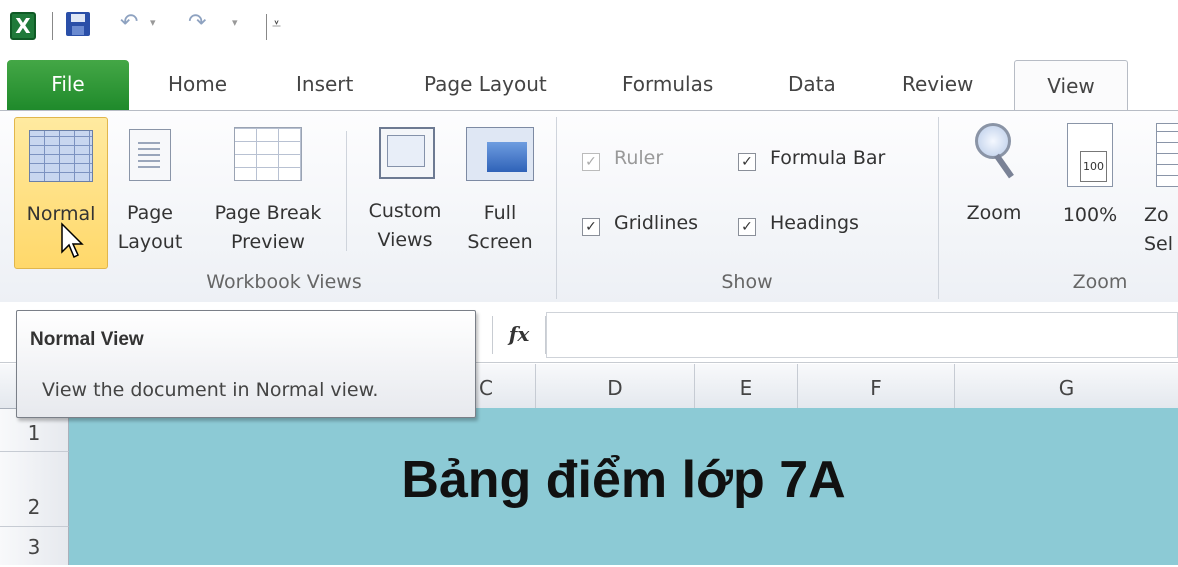 The image size is (1178, 567). What do you see at coordinates (61, 156) in the screenshot?
I see `normal-view-icon` at bounding box center [61, 156].